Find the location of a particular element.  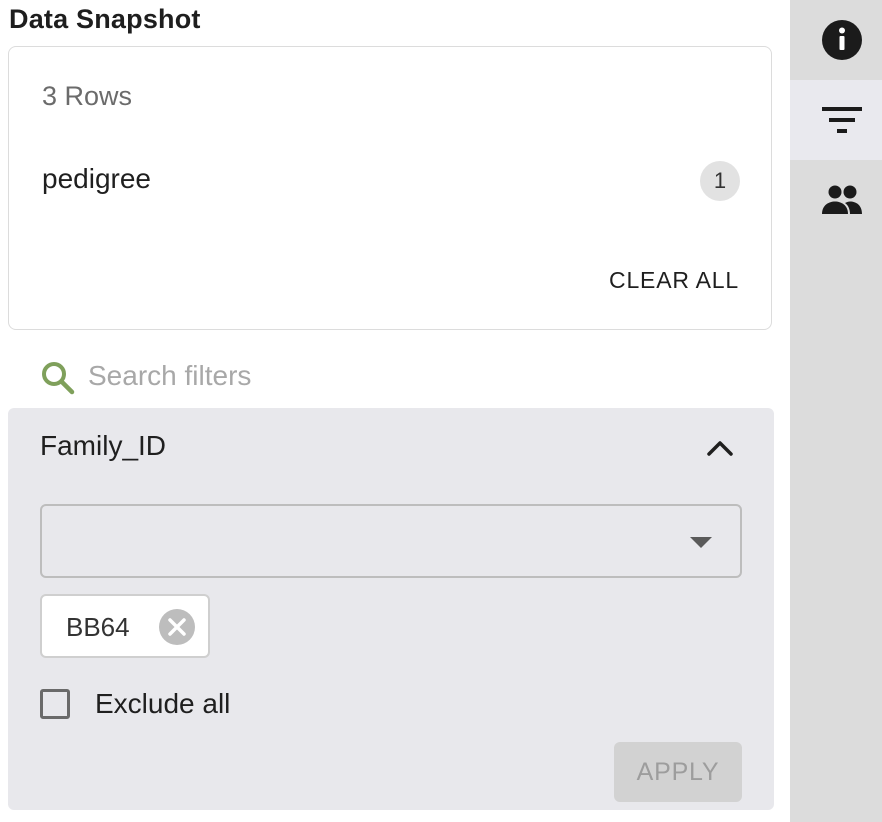

exclude-all-row: Exclude all is located at coordinates (190, 705).